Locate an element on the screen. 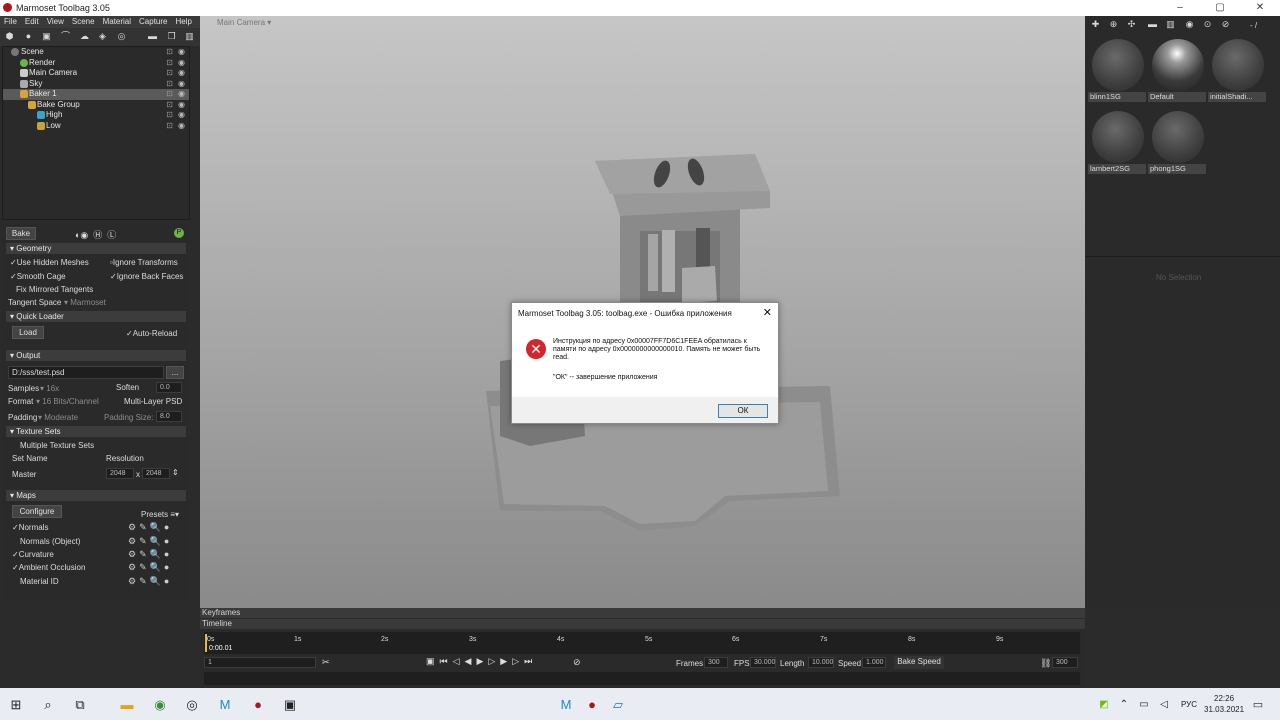 The image size is (1280, 720). add-mesh-icon: ⬢ is located at coordinates (9, 36).